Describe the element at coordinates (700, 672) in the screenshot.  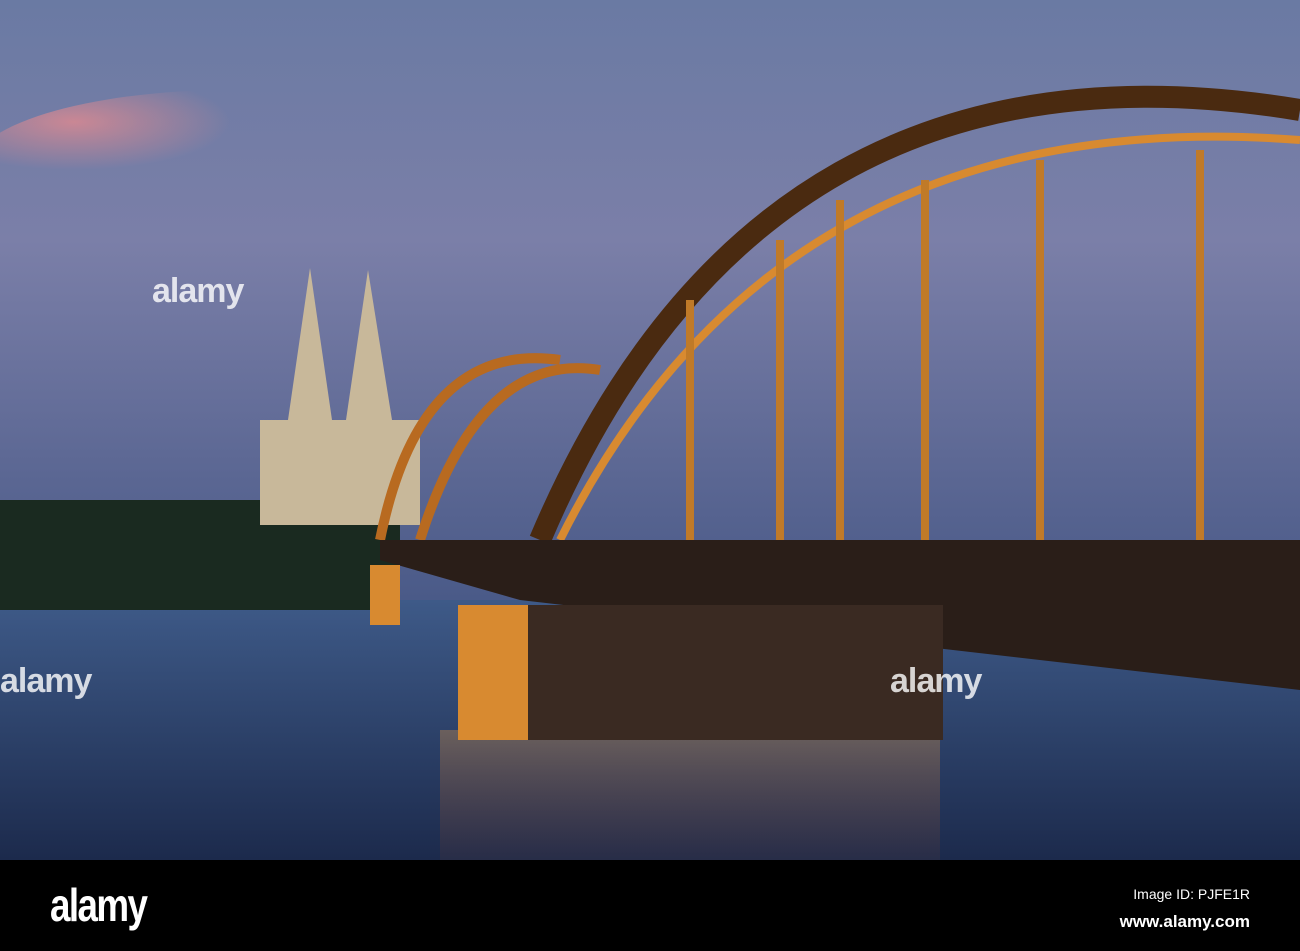
I see `pier-main` at that location.